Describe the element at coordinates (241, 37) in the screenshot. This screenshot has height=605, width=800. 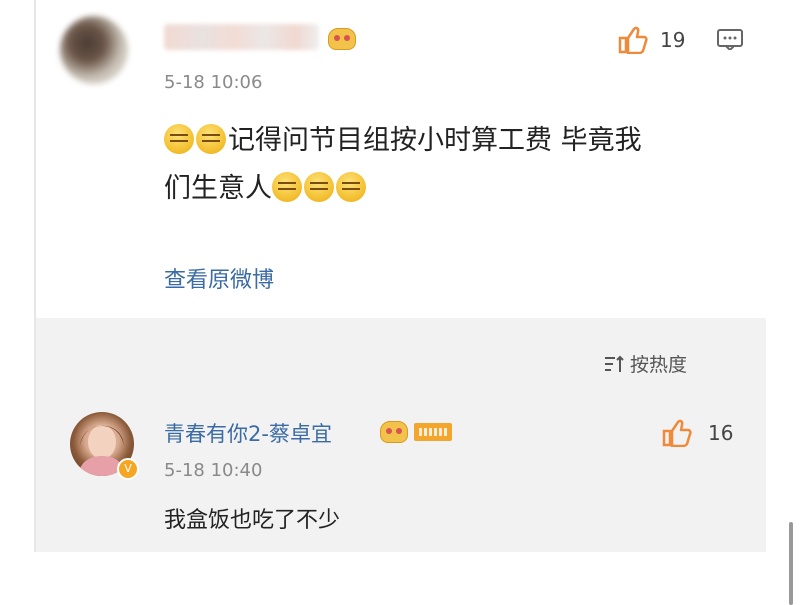
I see `commenter-name-blurred` at that location.